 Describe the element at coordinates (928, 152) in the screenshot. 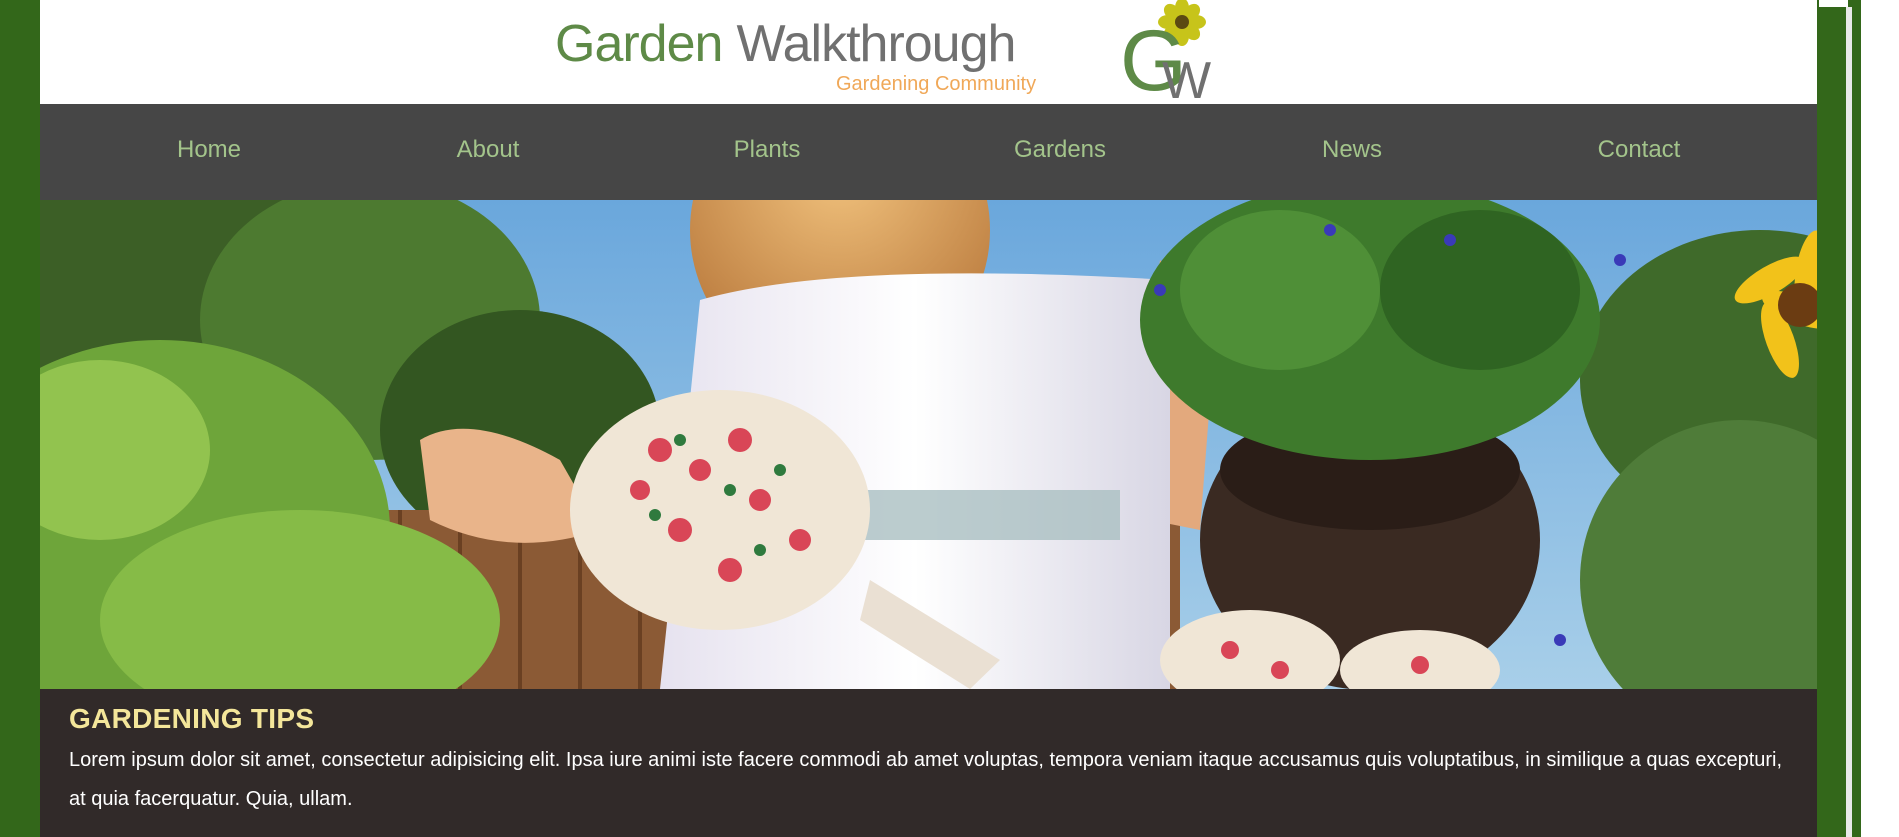

I see `main-nav: Home About Plants Gardens News Contact` at that location.